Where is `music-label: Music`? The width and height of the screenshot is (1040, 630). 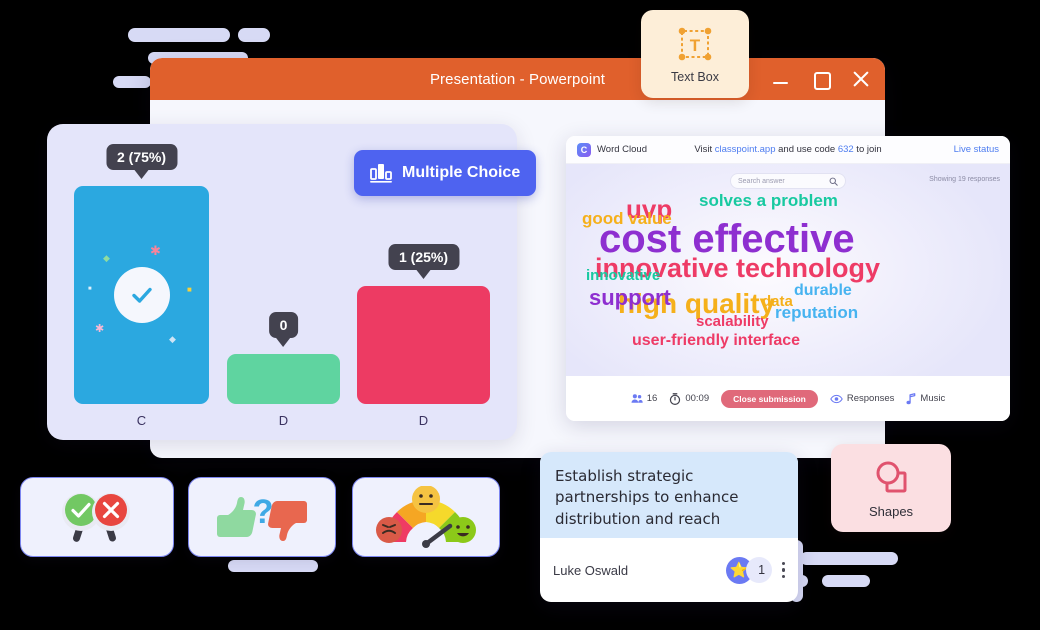 music-label: Music is located at coordinates (933, 398).